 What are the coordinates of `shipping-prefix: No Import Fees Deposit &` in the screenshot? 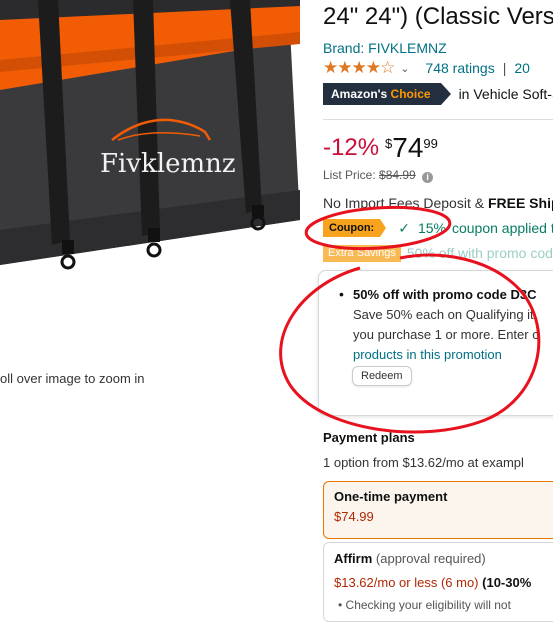 It's located at (404, 203).